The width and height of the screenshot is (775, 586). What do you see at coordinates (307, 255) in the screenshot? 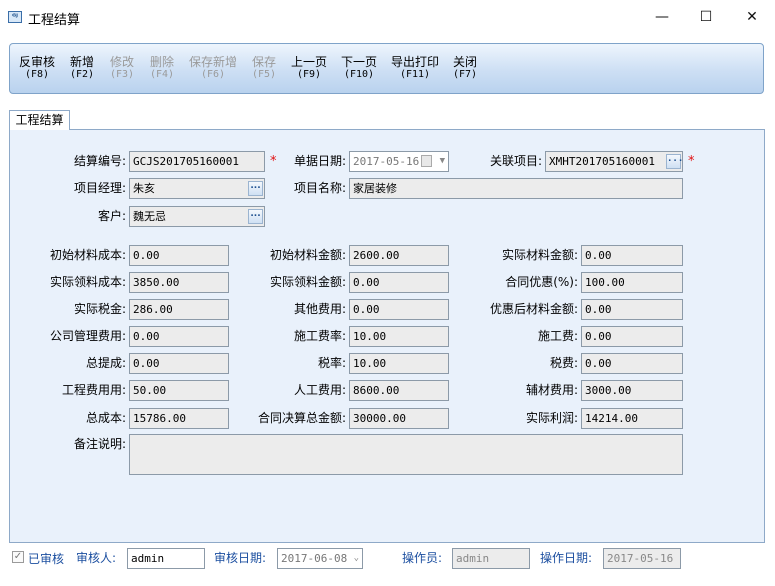
I see `amount-label: 初始材料金额:` at bounding box center [307, 255].